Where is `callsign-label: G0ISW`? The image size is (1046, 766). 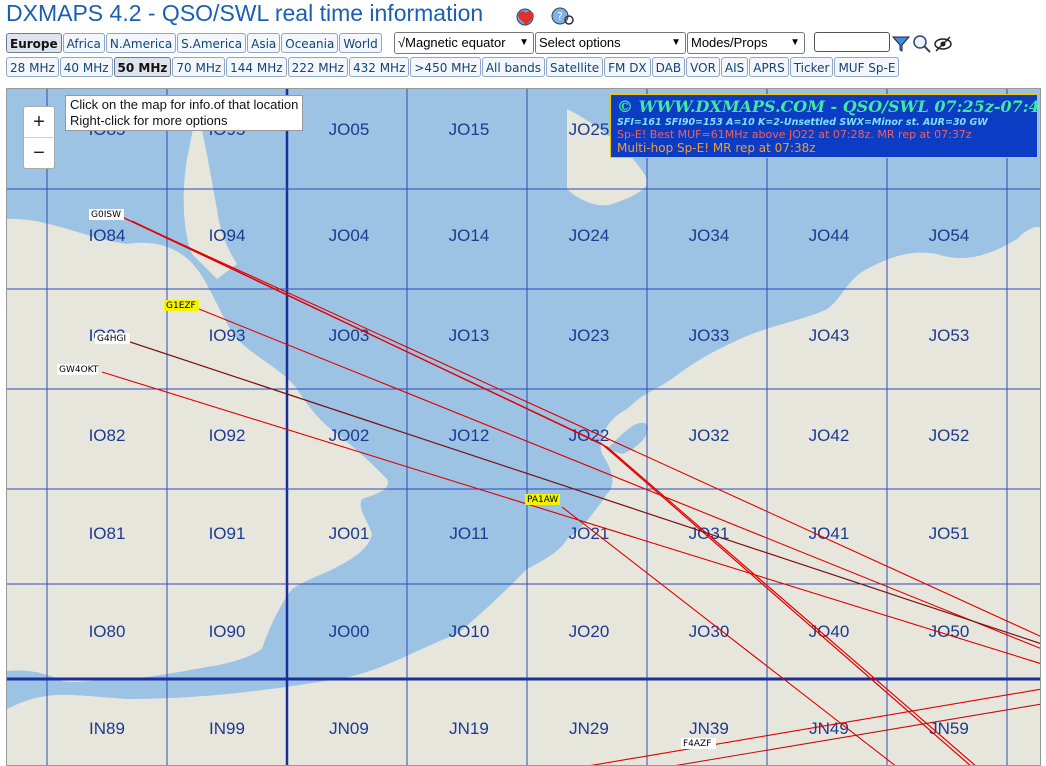 callsign-label: G0ISW is located at coordinates (106, 215).